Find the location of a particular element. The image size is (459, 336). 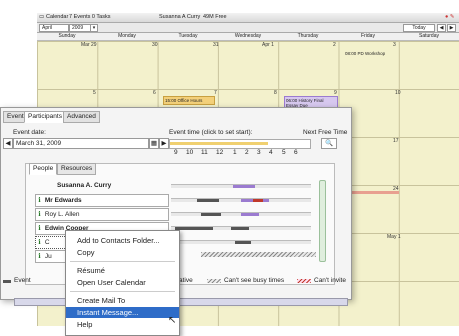

weekday-label: Saturday is located at coordinates (428, 36).